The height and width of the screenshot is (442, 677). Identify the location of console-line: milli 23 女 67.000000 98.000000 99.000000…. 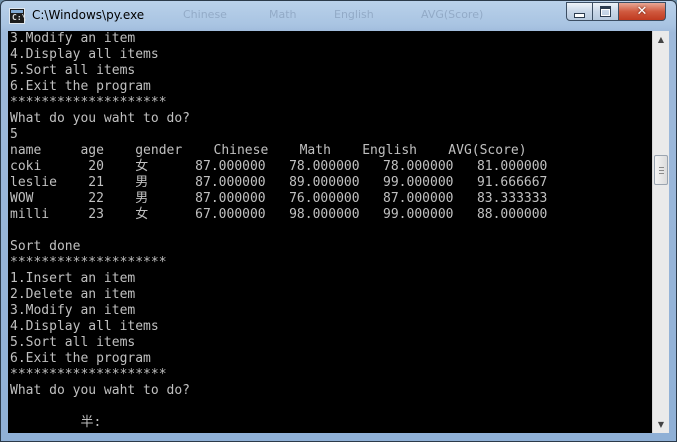
(279, 214).